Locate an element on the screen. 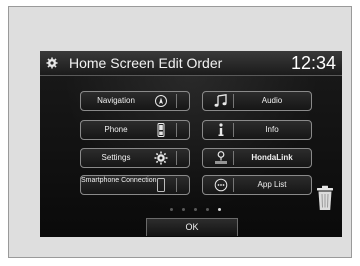 This screenshot has height=266, width=360. app-list-icon is located at coordinates (221, 185).